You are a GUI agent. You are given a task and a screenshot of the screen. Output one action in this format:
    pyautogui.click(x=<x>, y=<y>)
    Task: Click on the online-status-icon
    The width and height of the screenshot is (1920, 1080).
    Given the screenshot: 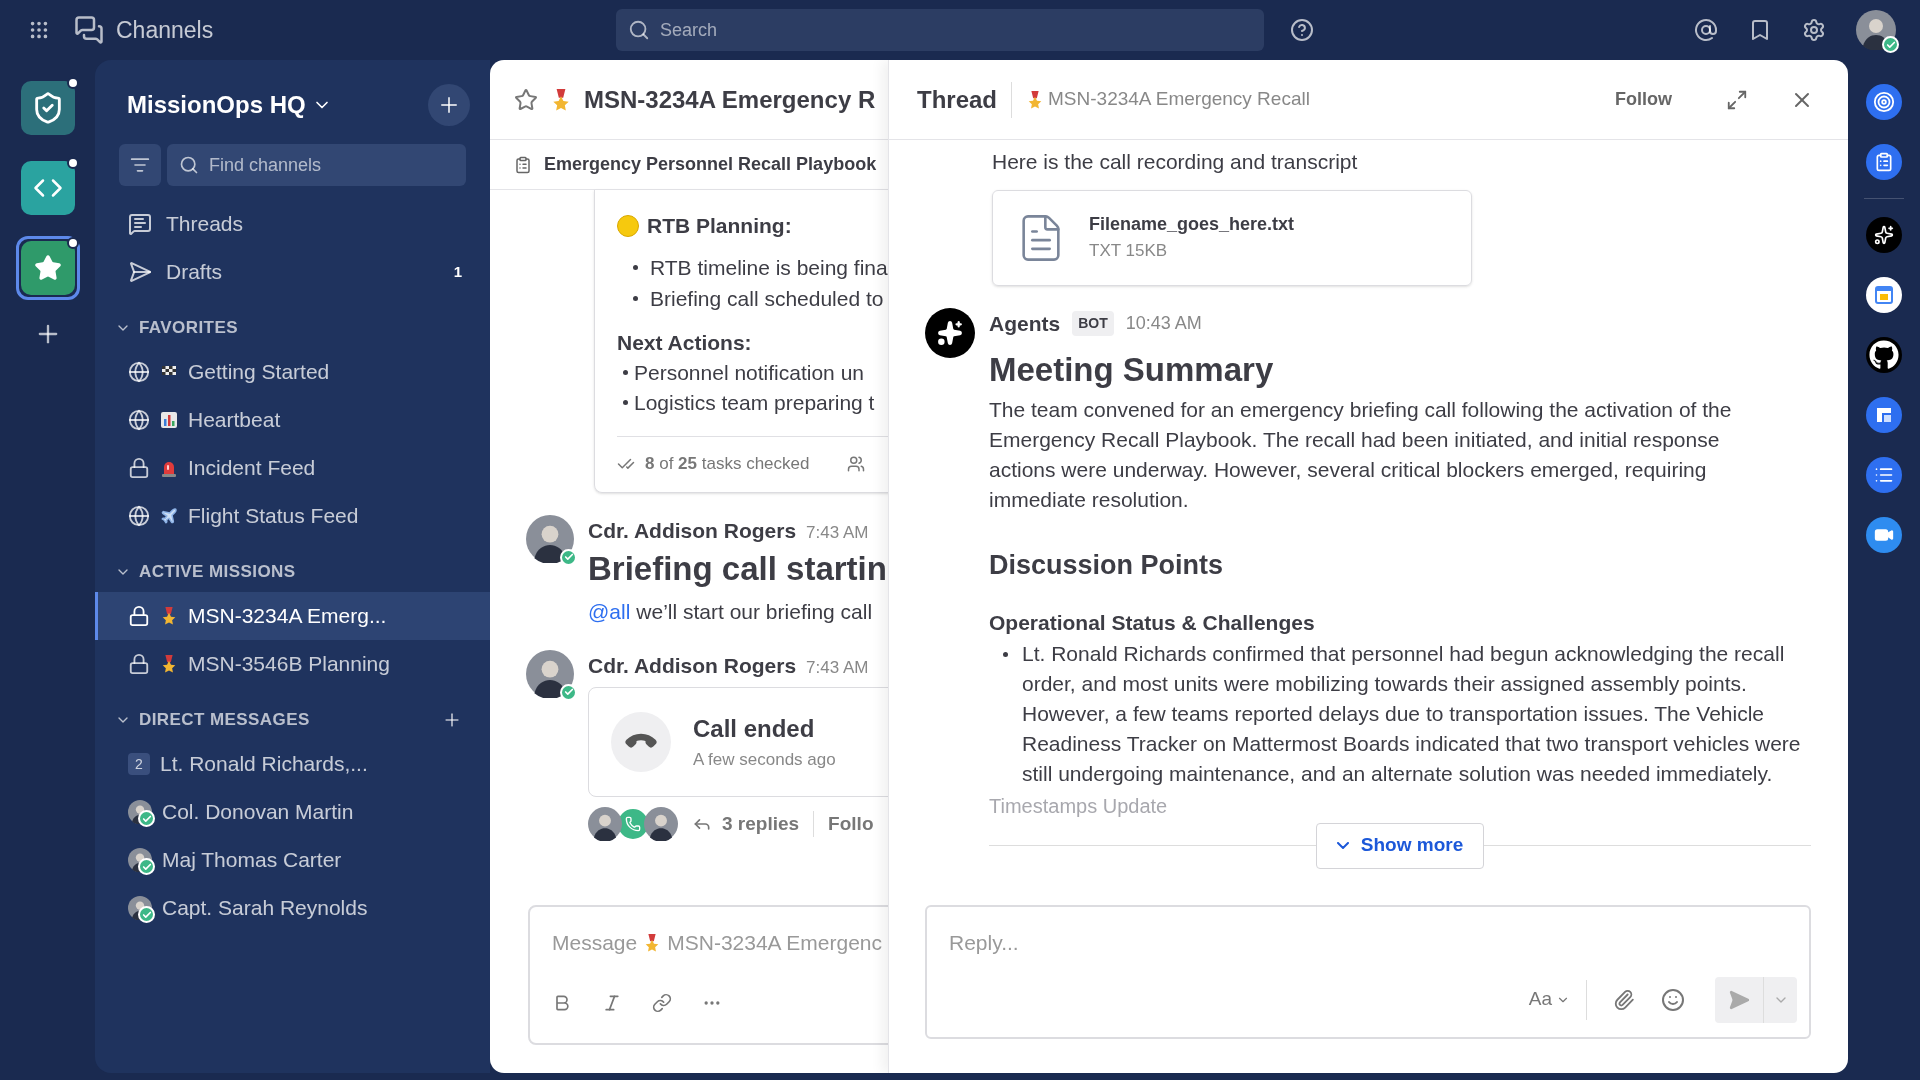 What is the action you would take?
    pyautogui.click(x=1890, y=44)
    